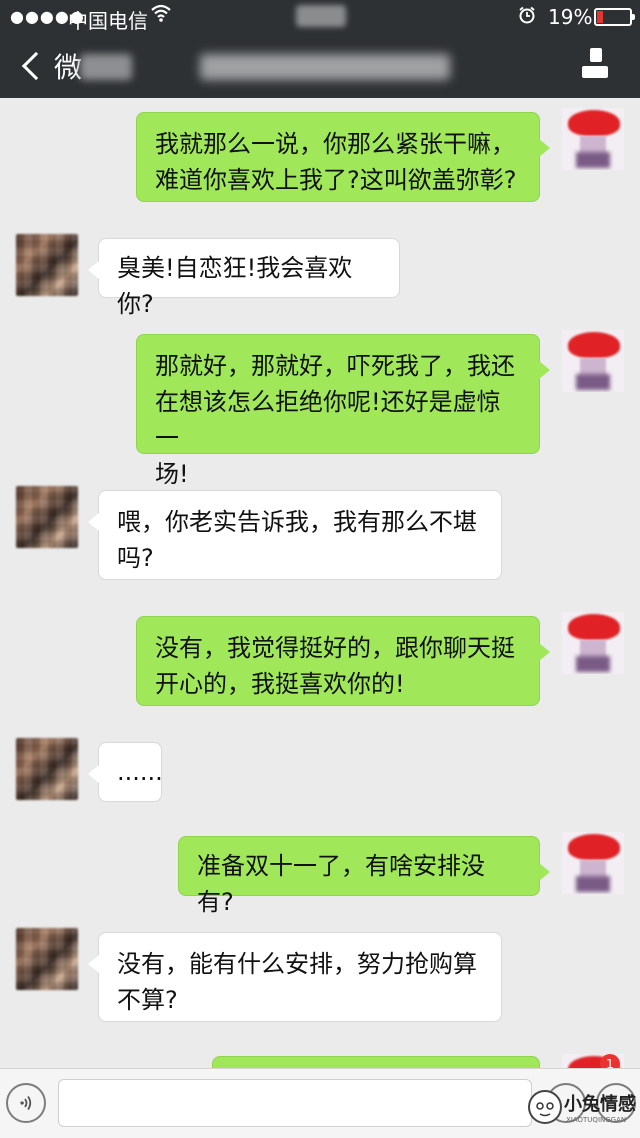  I want to click on message-text: 我就那么一说，你那么紧张干嘛， 难道你喜欢上我了?这叫欲盖弥彰?, so click(336, 162).